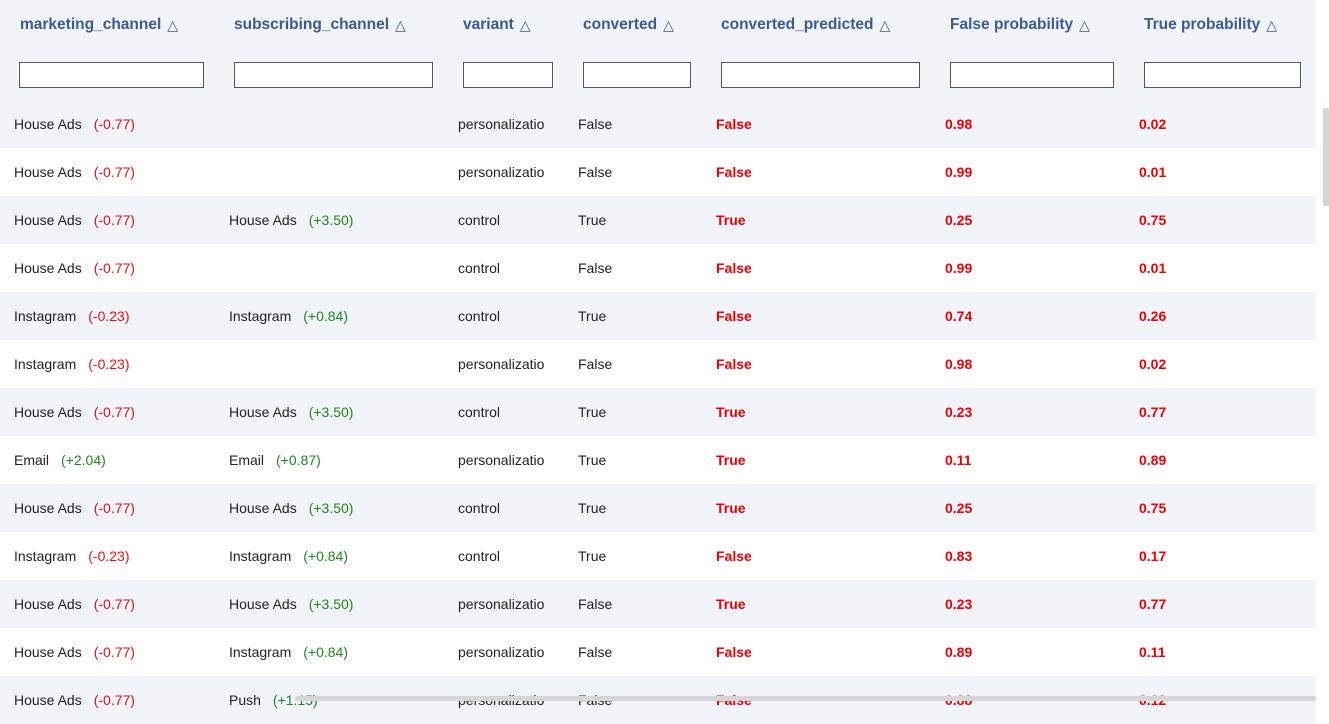  Describe the element at coordinates (320, 25) in the screenshot. I see `column-header-subscribing-channel: subscribing_channel △` at that location.